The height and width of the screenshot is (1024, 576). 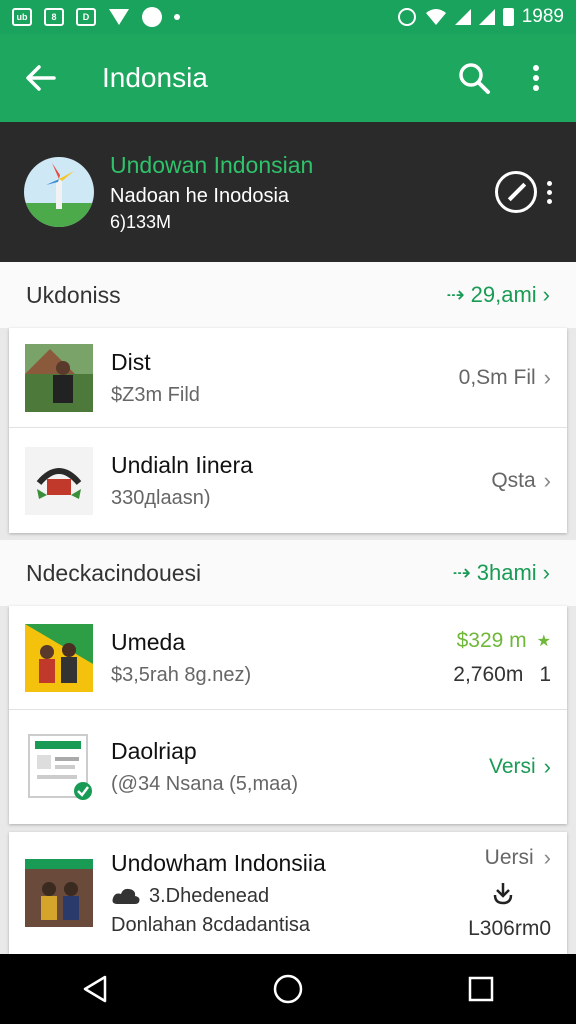 I want to click on header-more-icon, so click(x=549, y=192).